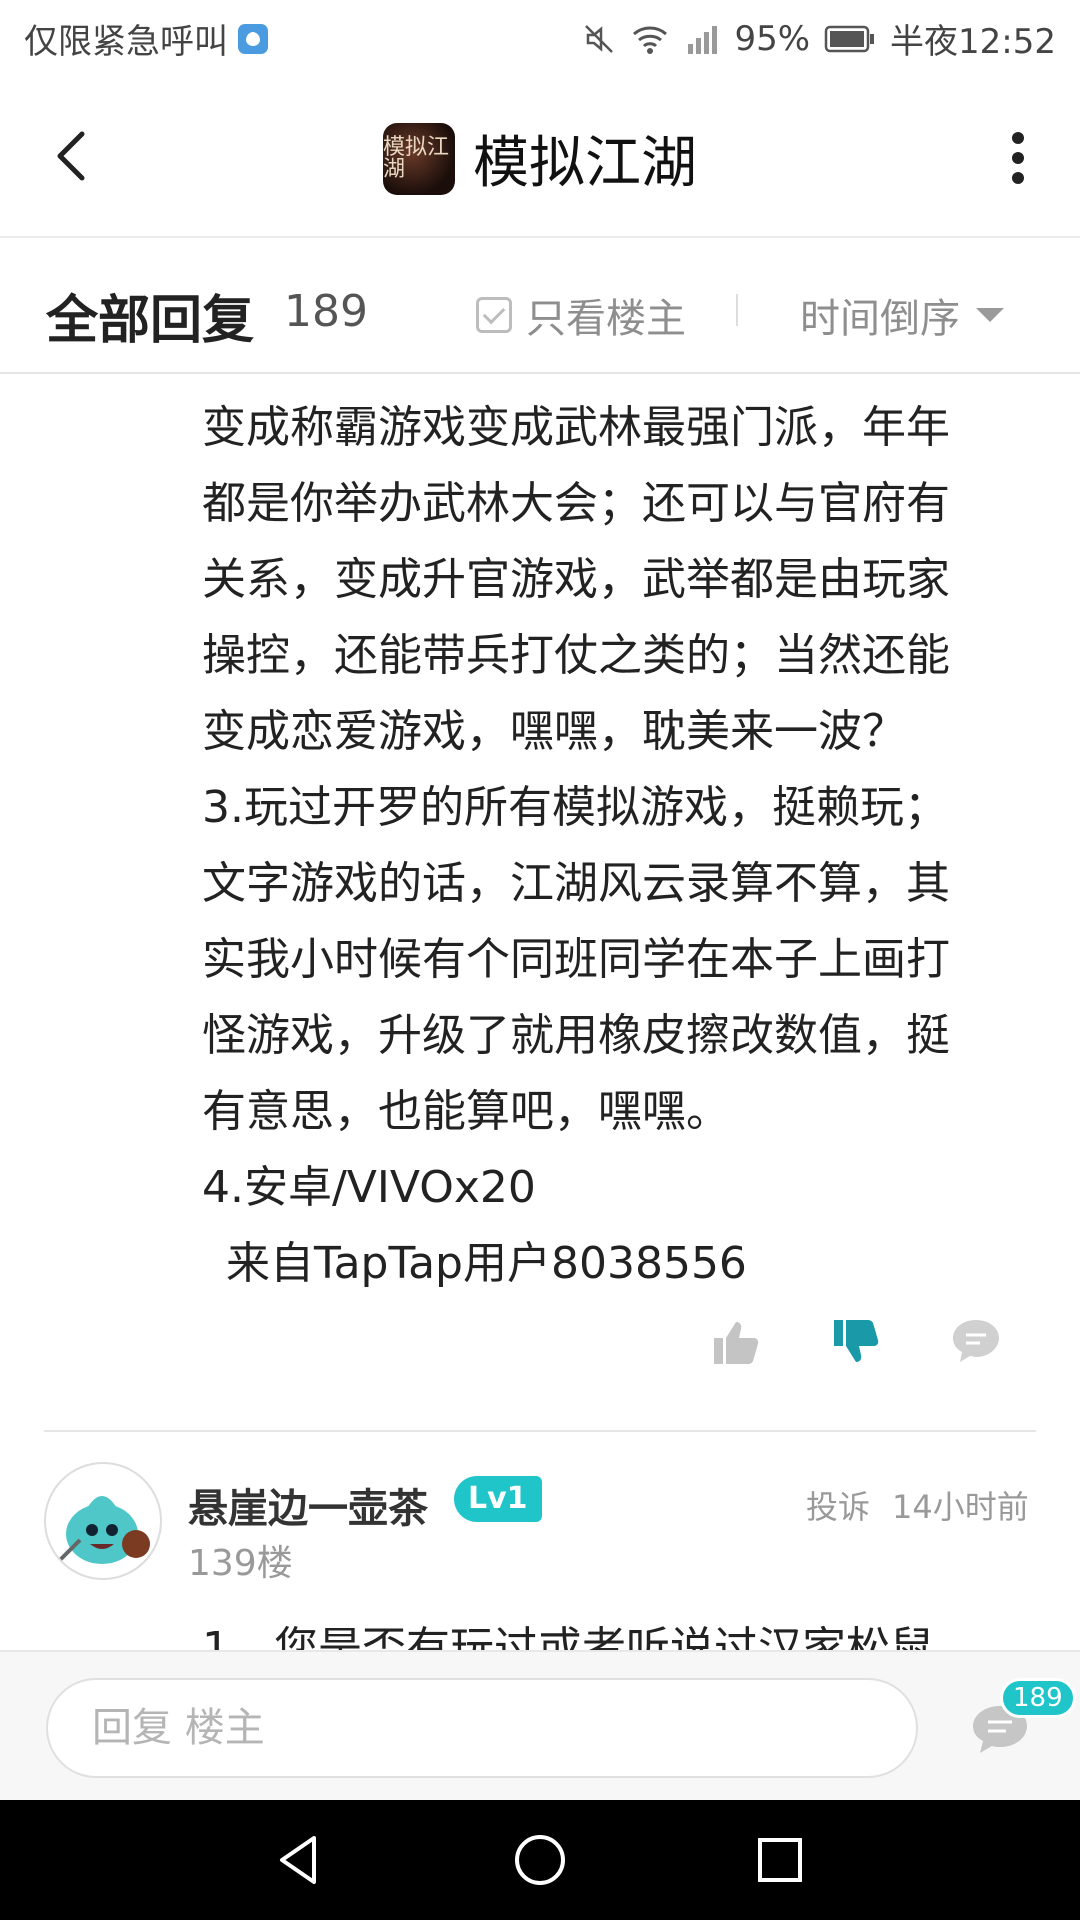 This screenshot has height=1920, width=1080. I want to click on slime-avatar-icon, so click(104, 1530).